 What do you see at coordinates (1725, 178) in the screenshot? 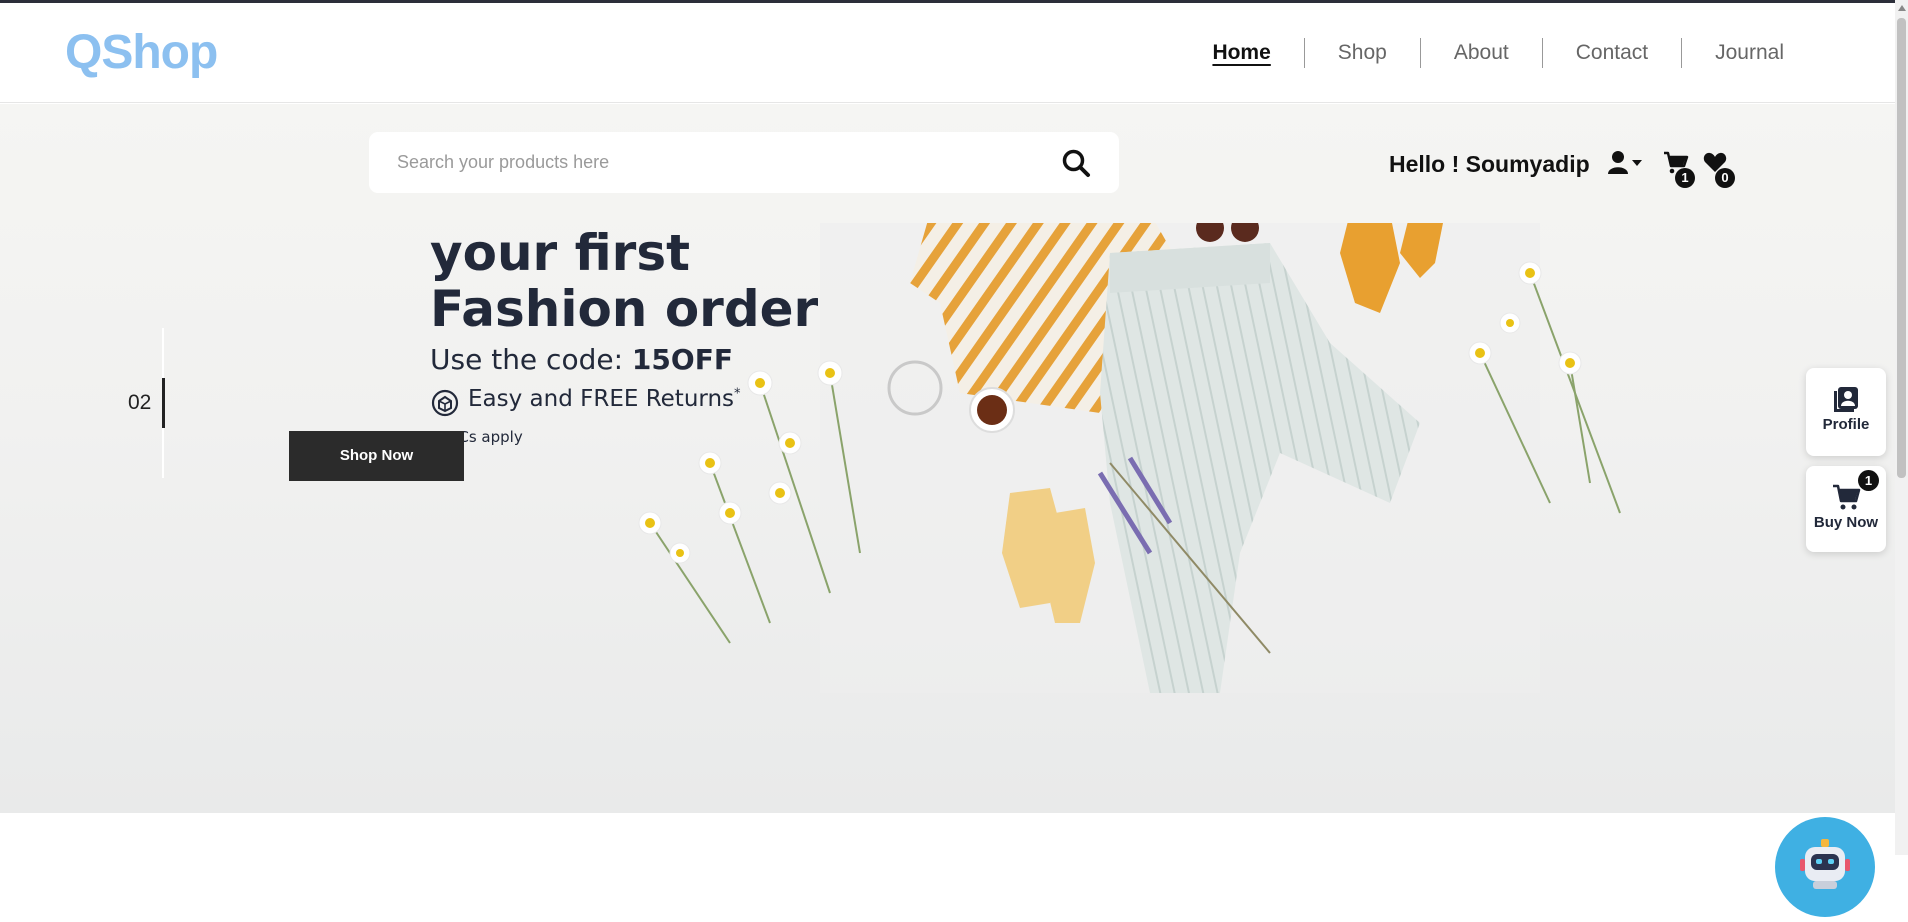
I see `wishlist-count-badge: 0` at bounding box center [1725, 178].